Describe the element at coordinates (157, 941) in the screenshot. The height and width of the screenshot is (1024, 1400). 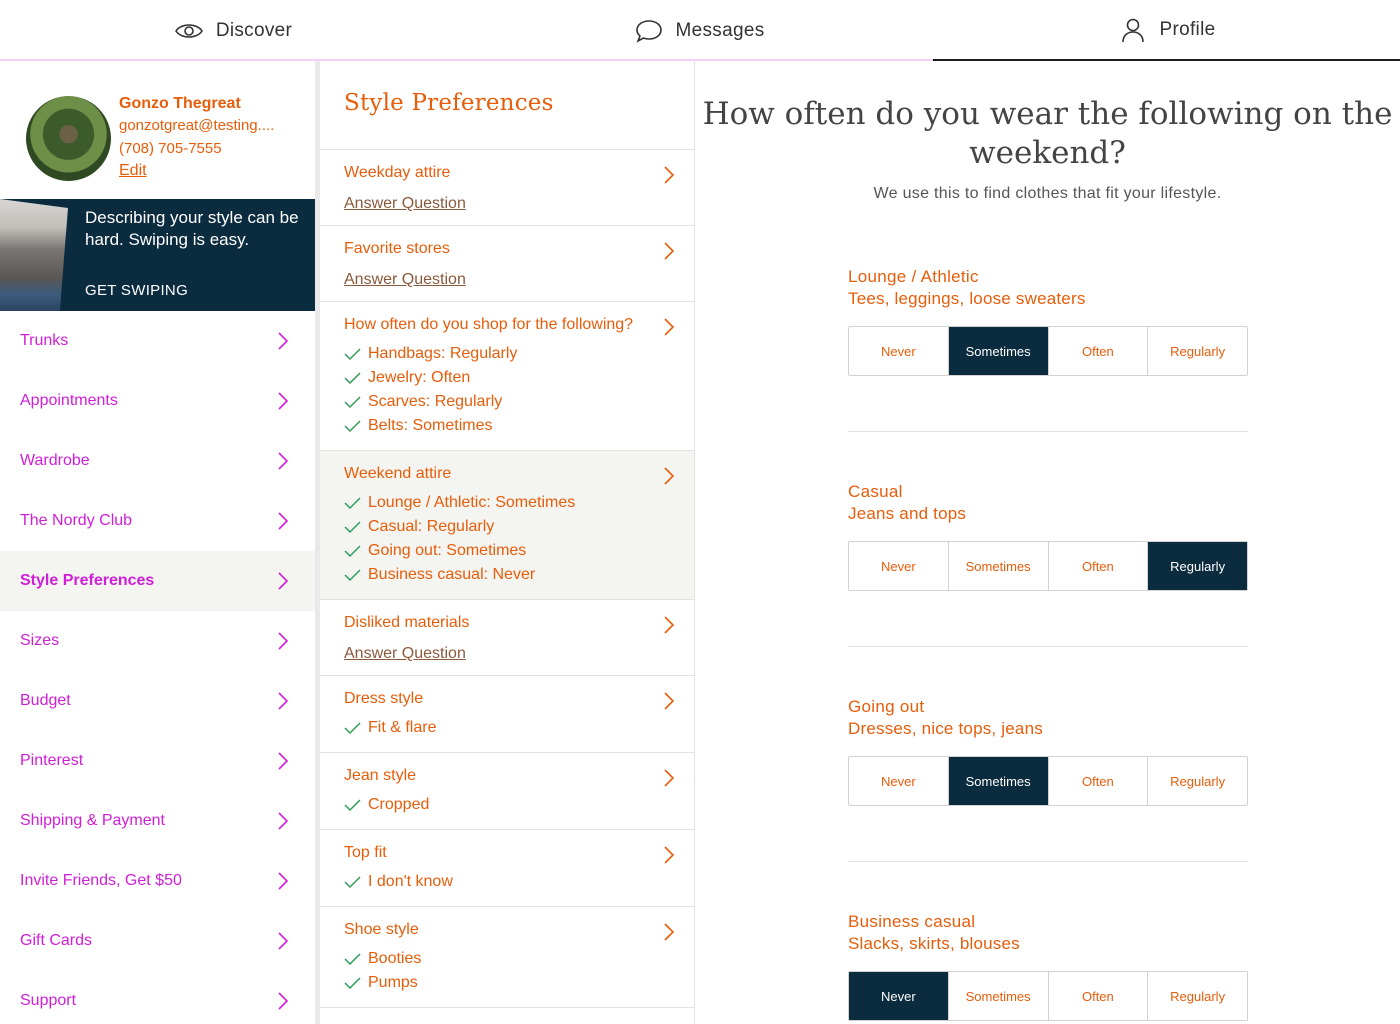
I see `sidebar-item: Gift Cards` at that location.